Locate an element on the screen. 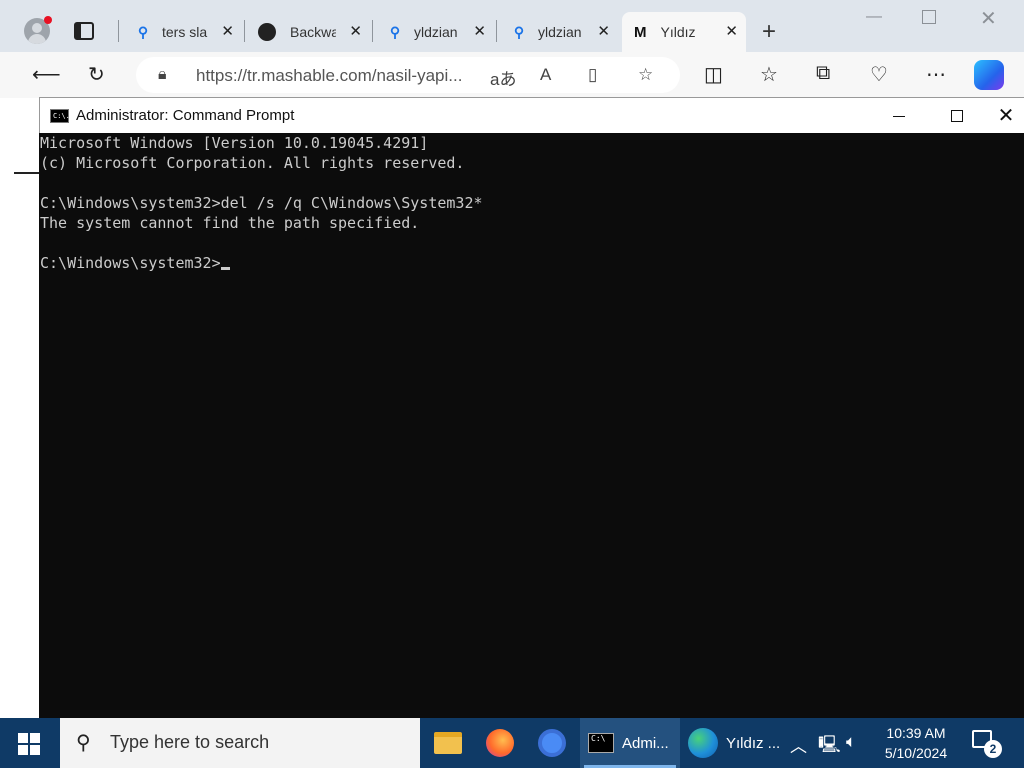 Image resolution: width=1024 pixels, height=768 pixels. chevron-up-icon: ︿ is located at coordinates (798, 744).